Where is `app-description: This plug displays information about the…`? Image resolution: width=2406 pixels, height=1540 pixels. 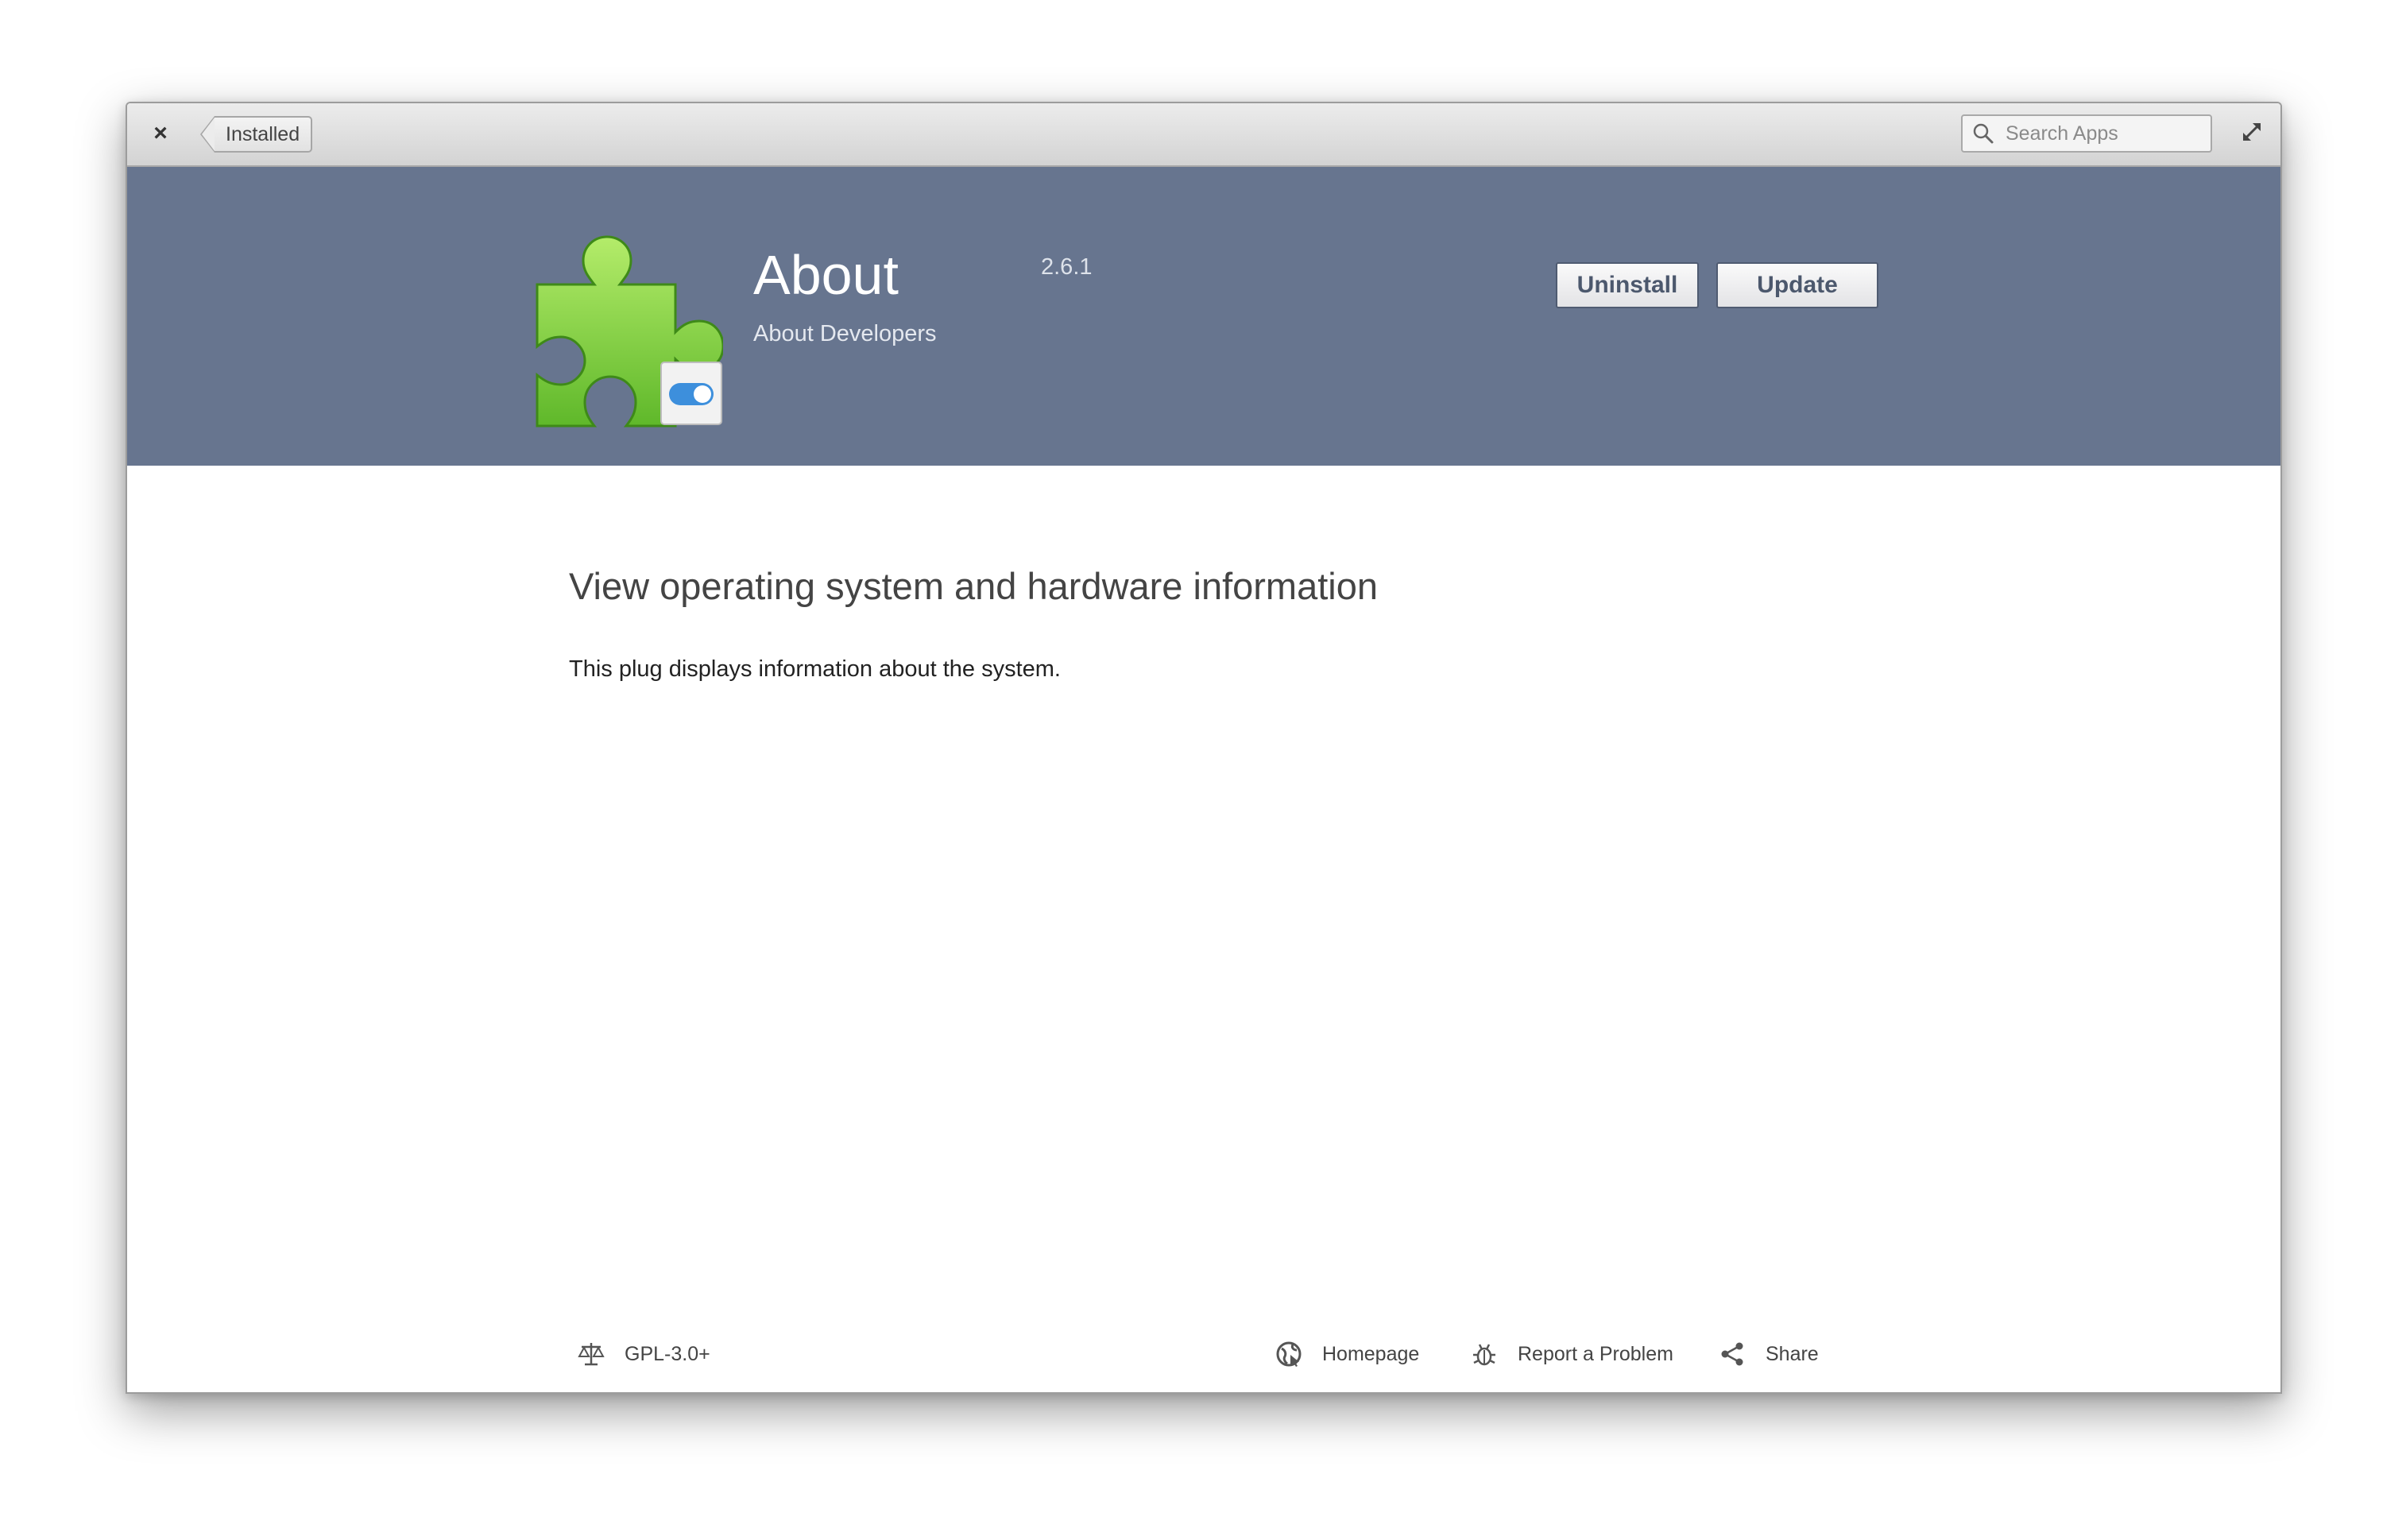 app-description: This plug displays information about the… is located at coordinates (815, 669).